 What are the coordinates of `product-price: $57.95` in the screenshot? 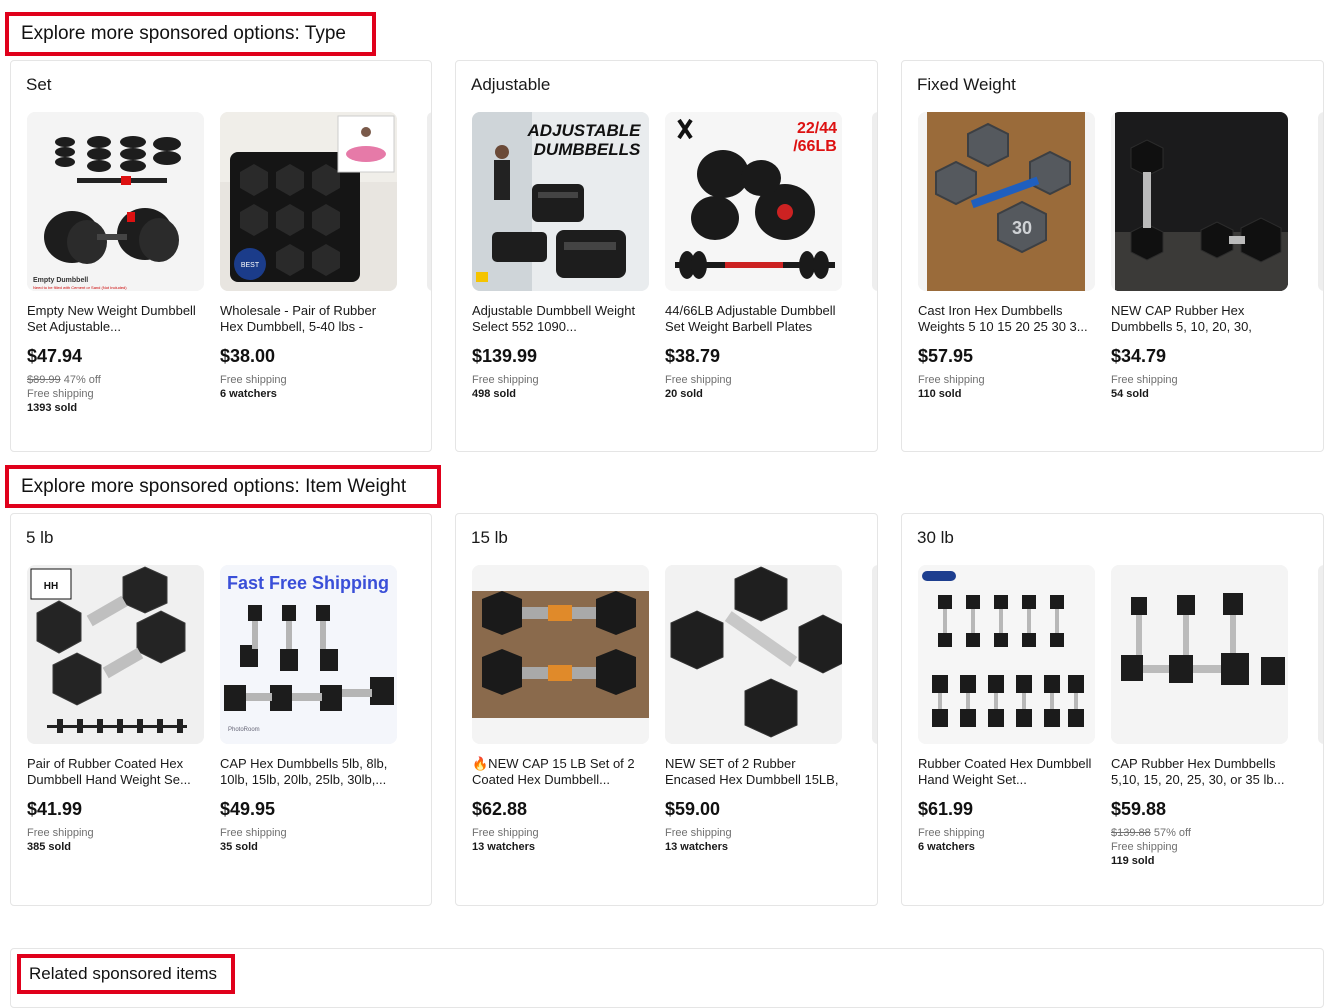 It's located at (946, 356).